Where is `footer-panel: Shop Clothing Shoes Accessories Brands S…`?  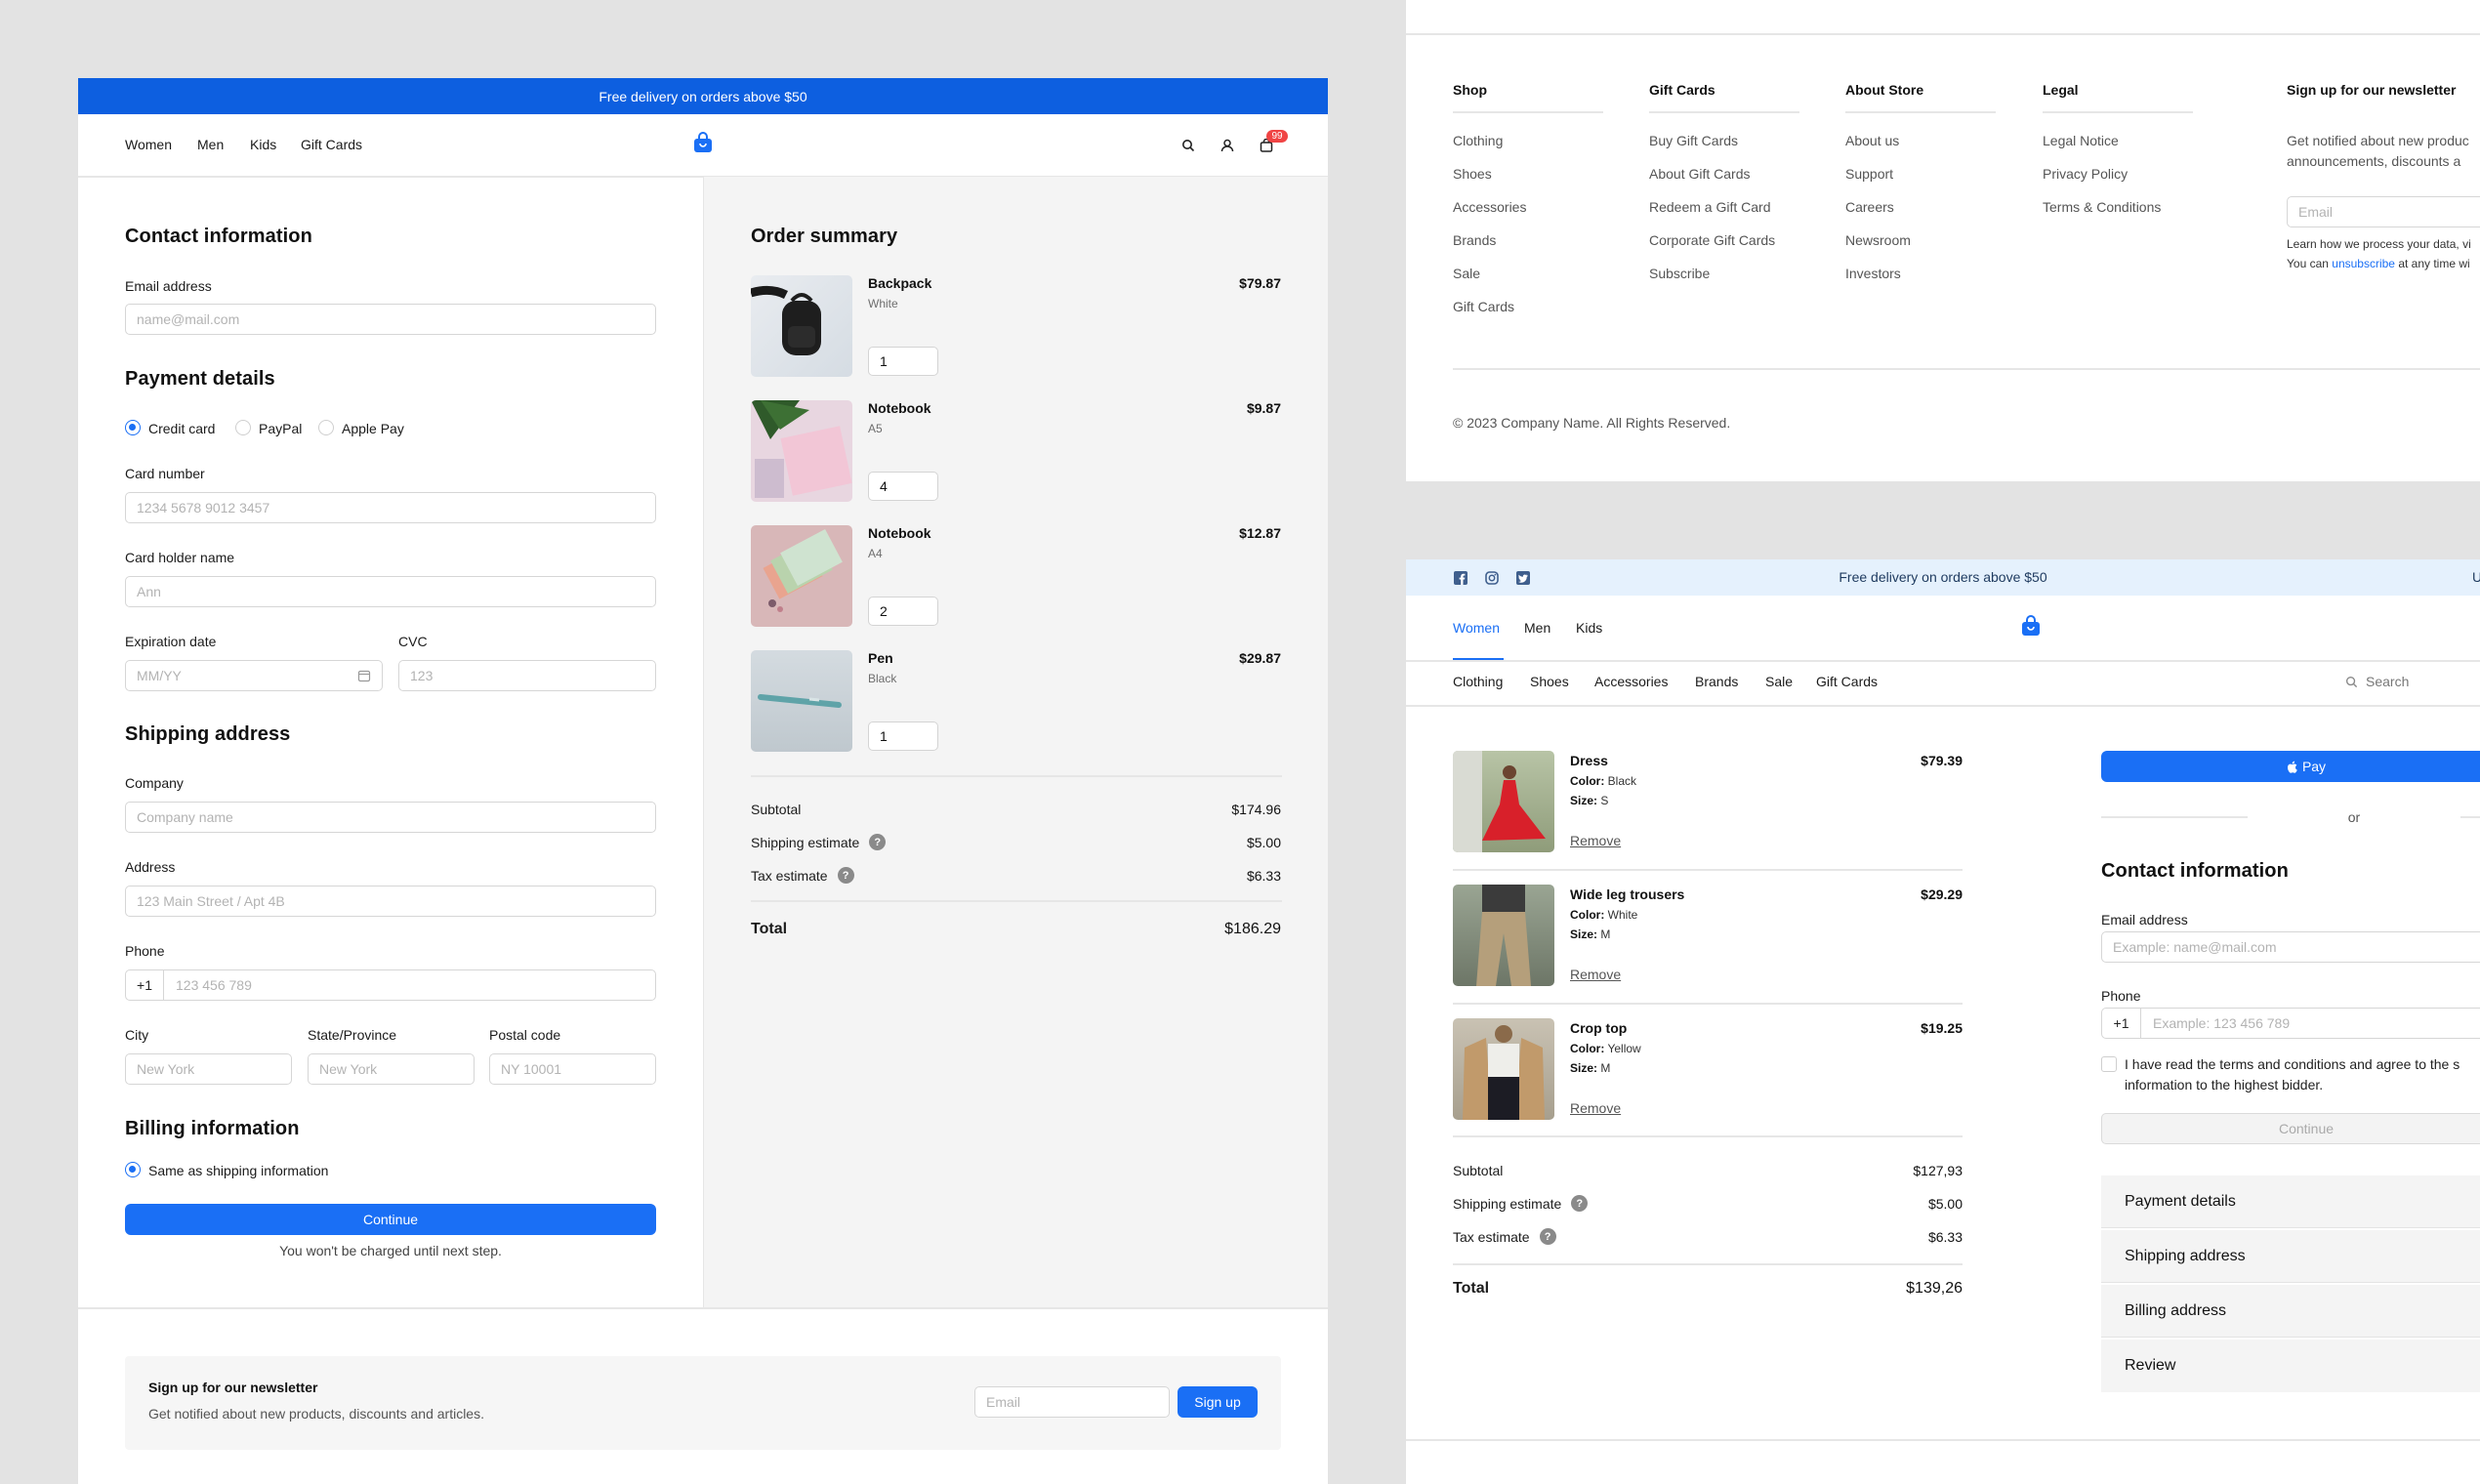
footer-panel: Shop Clothing Shoes Accessories Brands S… is located at coordinates (1943, 241).